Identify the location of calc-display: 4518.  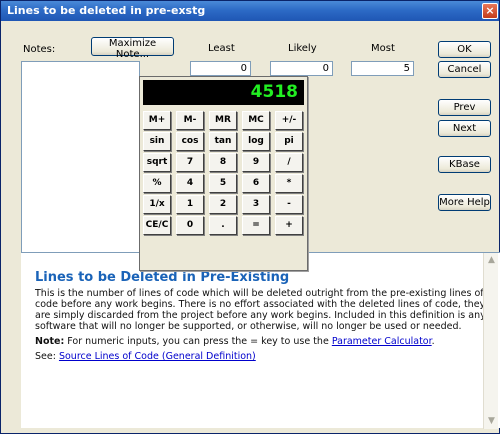
(223, 92).